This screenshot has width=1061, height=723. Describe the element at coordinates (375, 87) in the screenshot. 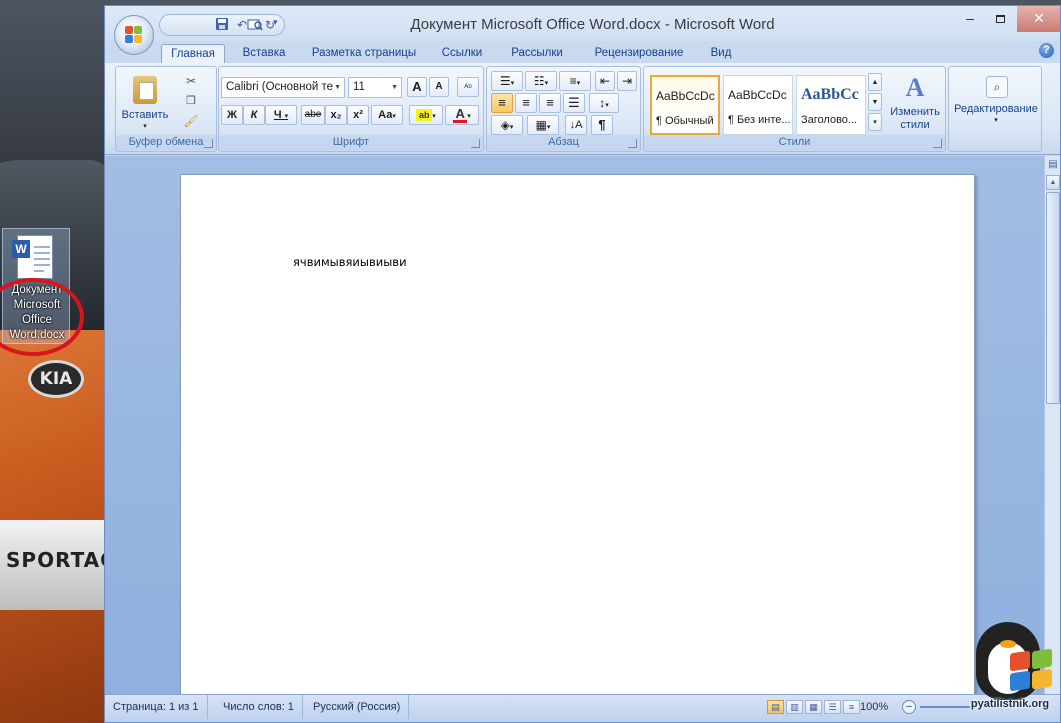

I see `font-size-input: 11 ▼` at that location.